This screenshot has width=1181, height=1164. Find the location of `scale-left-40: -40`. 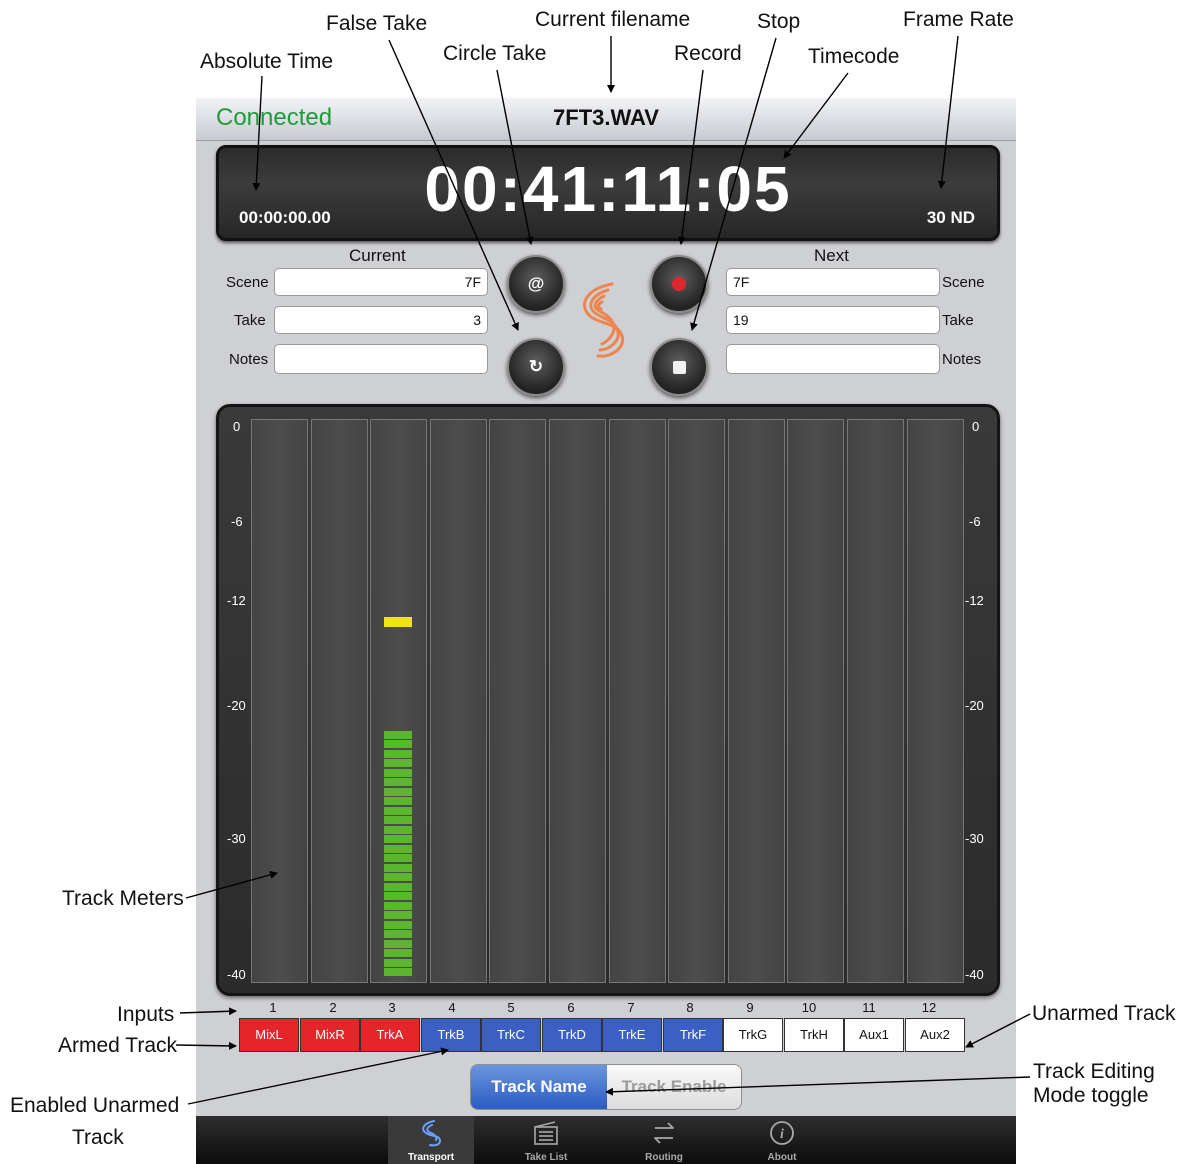

scale-left-40: -40 is located at coordinates (236, 974).